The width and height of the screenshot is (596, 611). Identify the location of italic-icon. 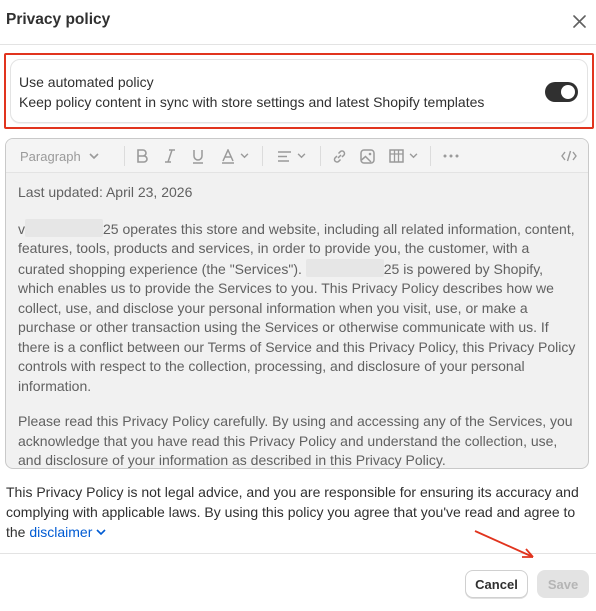
(170, 156).